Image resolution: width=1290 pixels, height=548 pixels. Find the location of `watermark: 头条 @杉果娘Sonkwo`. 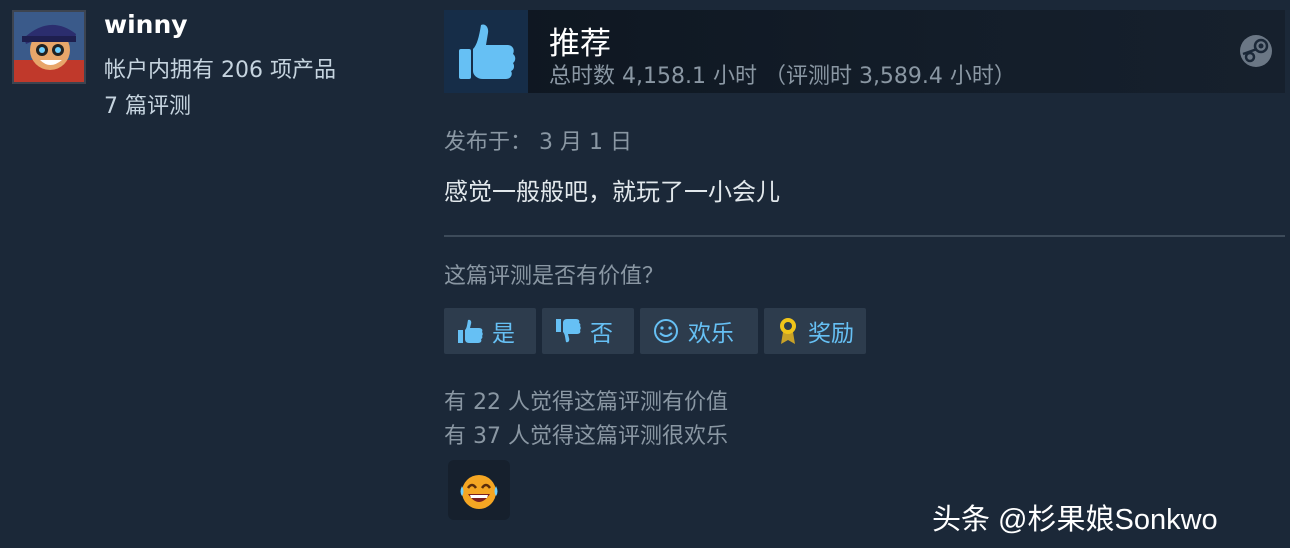

watermark: 头条 @杉果娘Sonkwo is located at coordinates (1075, 520).